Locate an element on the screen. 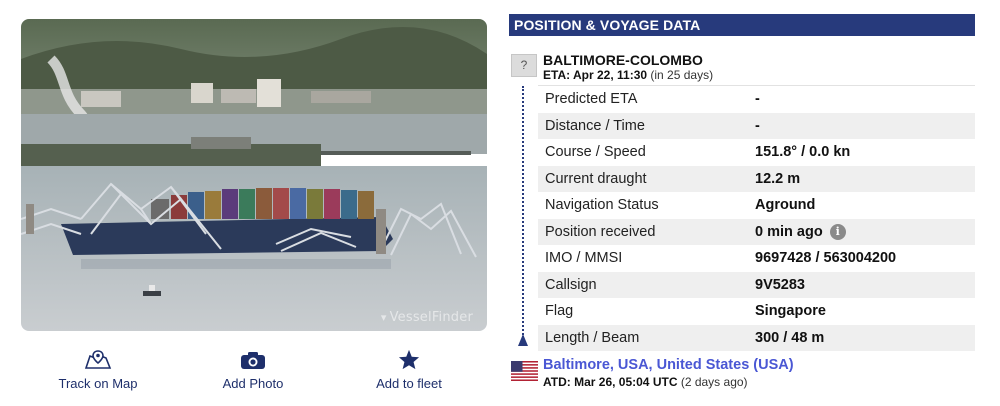 This screenshot has width=1000, height=406. table-row: Navigation Status Aground is located at coordinates (756, 205).